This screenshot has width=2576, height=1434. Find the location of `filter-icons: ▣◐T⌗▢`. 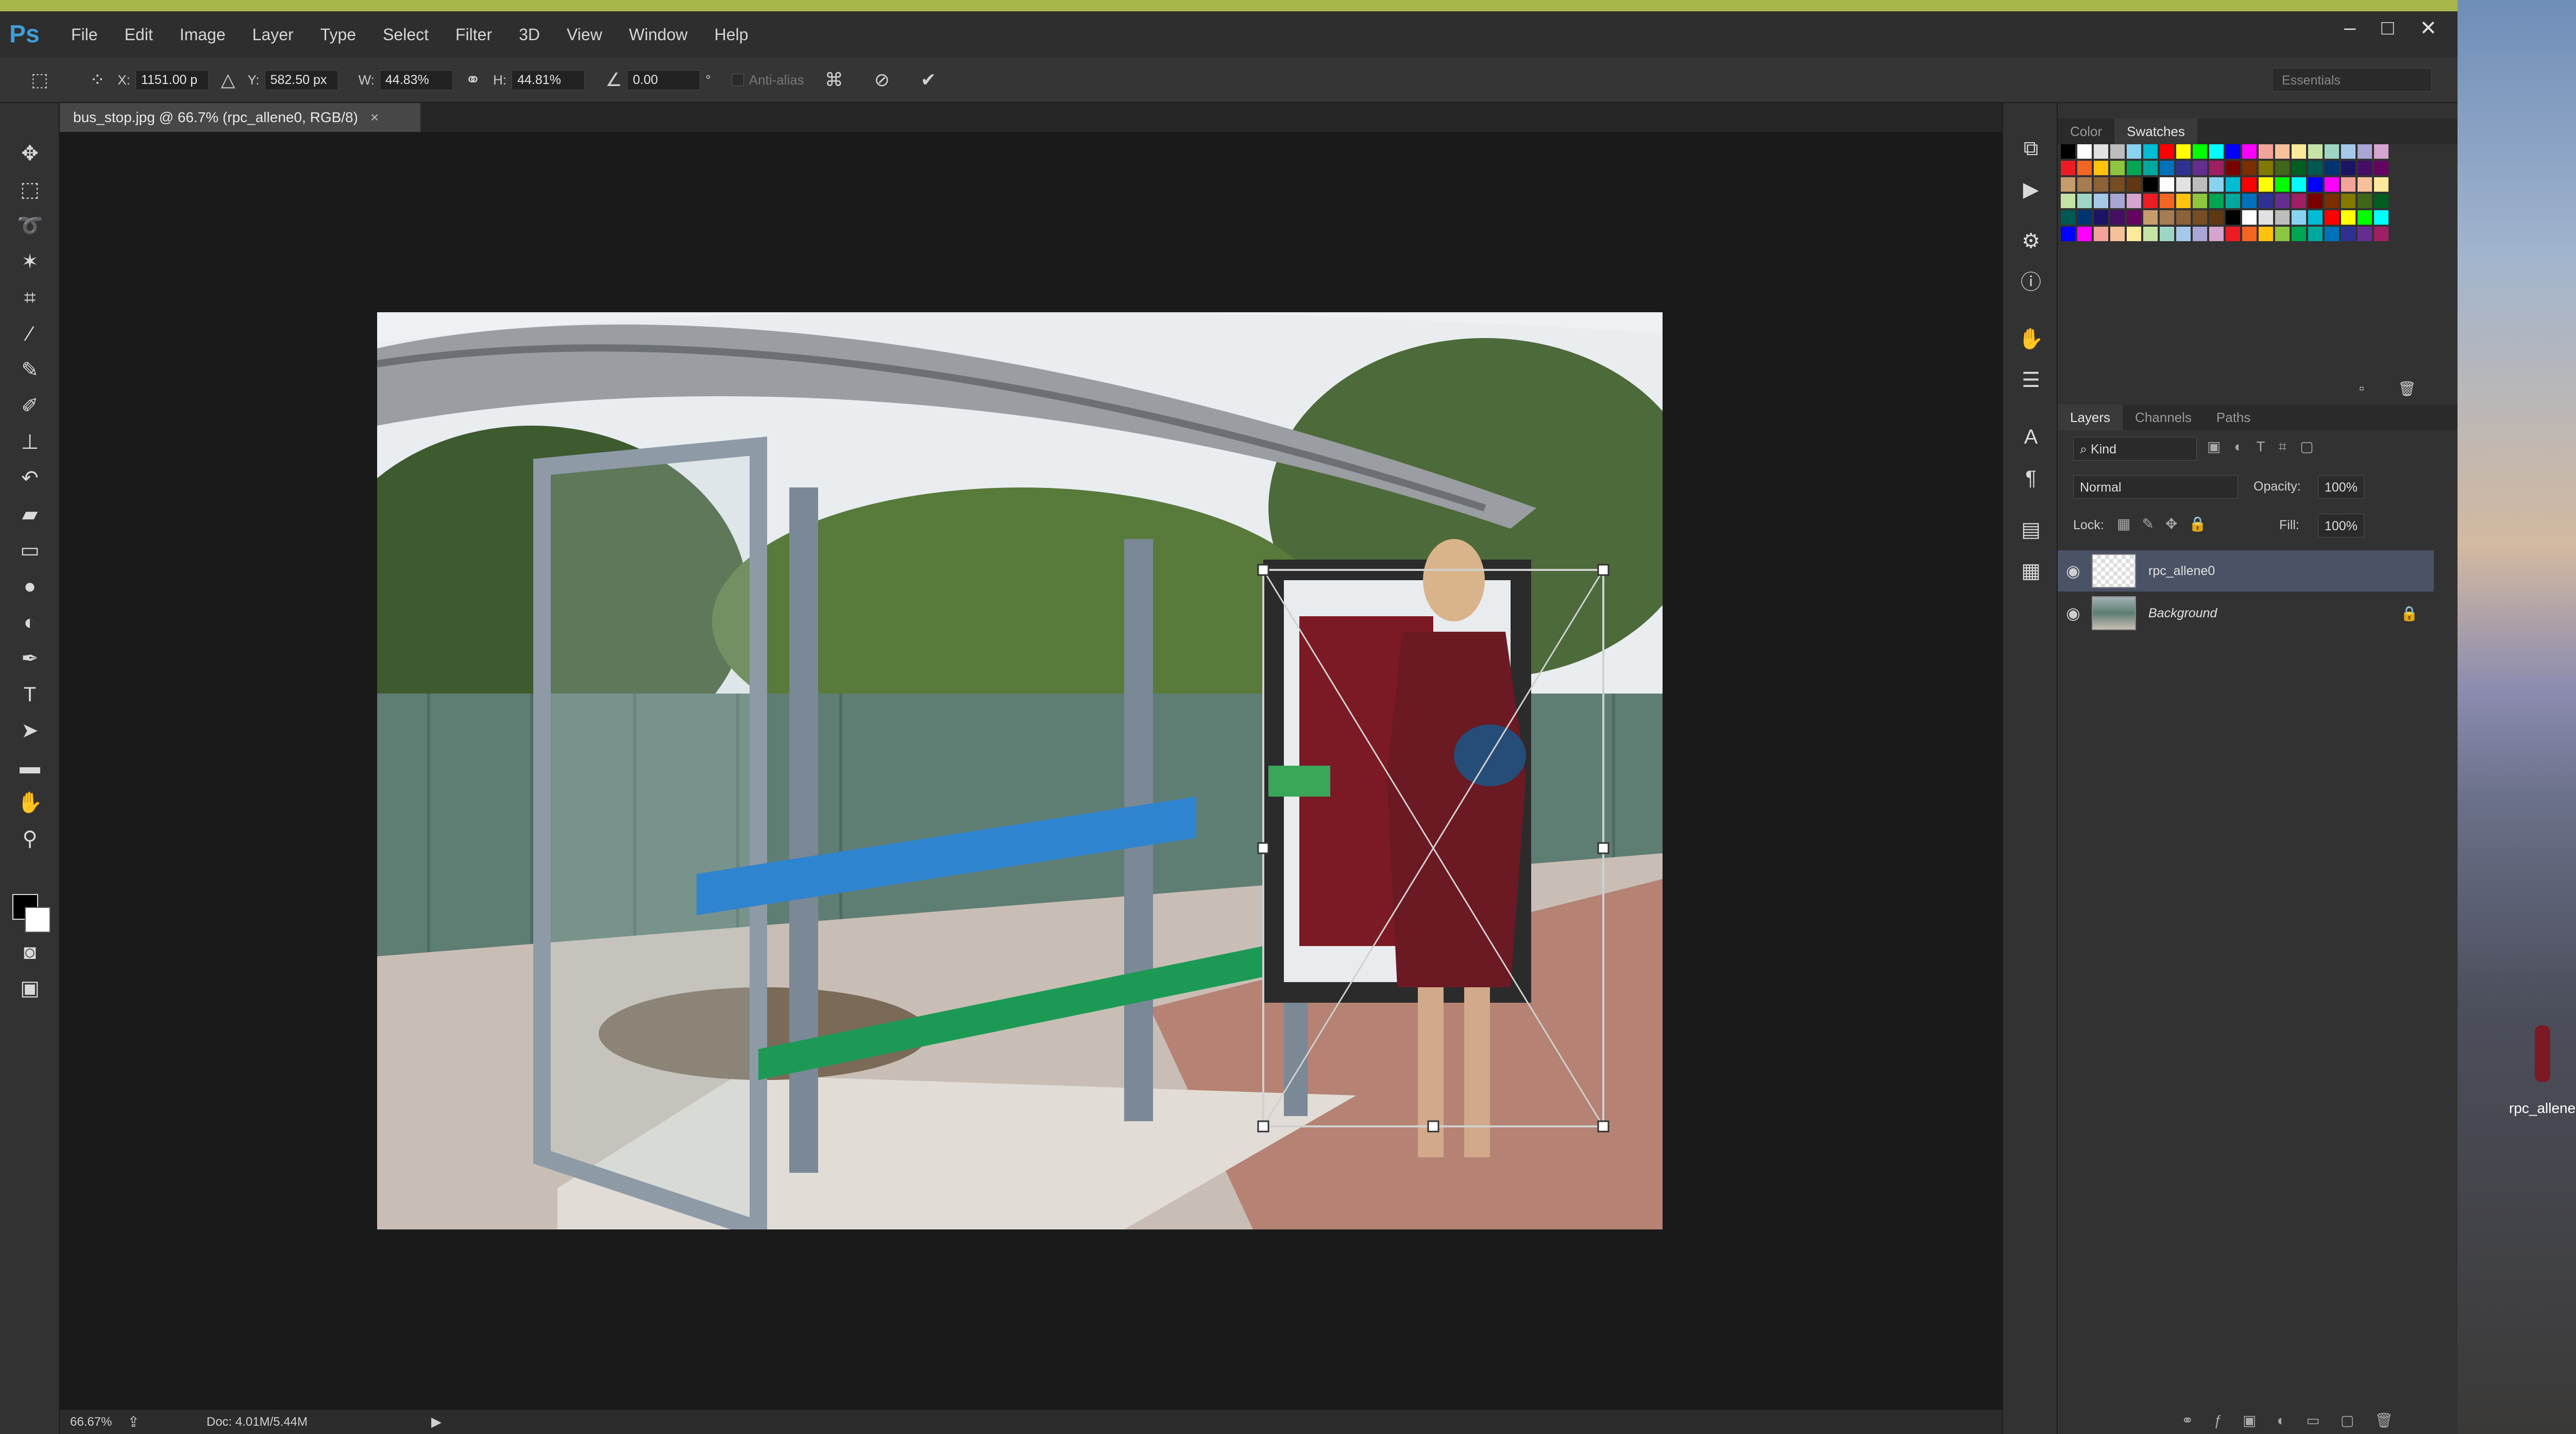

filter-icons: ▣◐T⌗▢ is located at coordinates (2267, 446).